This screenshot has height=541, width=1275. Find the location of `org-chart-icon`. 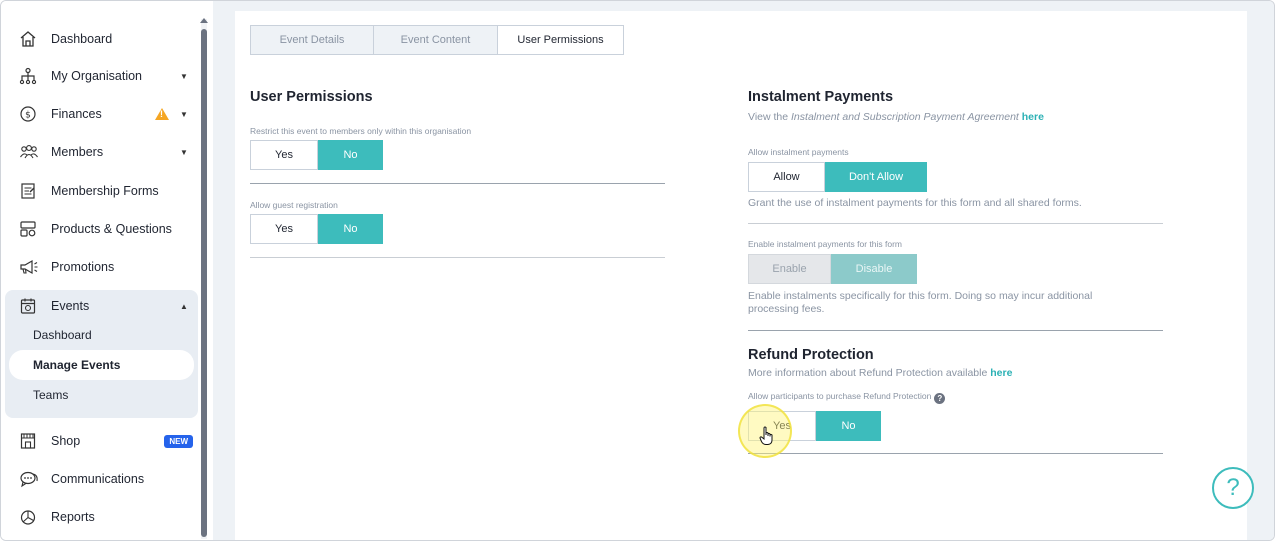

org-chart-icon is located at coordinates (32, 76).